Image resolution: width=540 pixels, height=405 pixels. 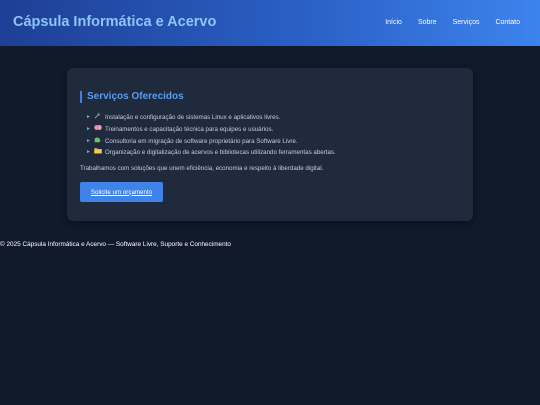 What do you see at coordinates (507, 22) in the screenshot?
I see `nav-item-contato: Contato` at bounding box center [507, 22].